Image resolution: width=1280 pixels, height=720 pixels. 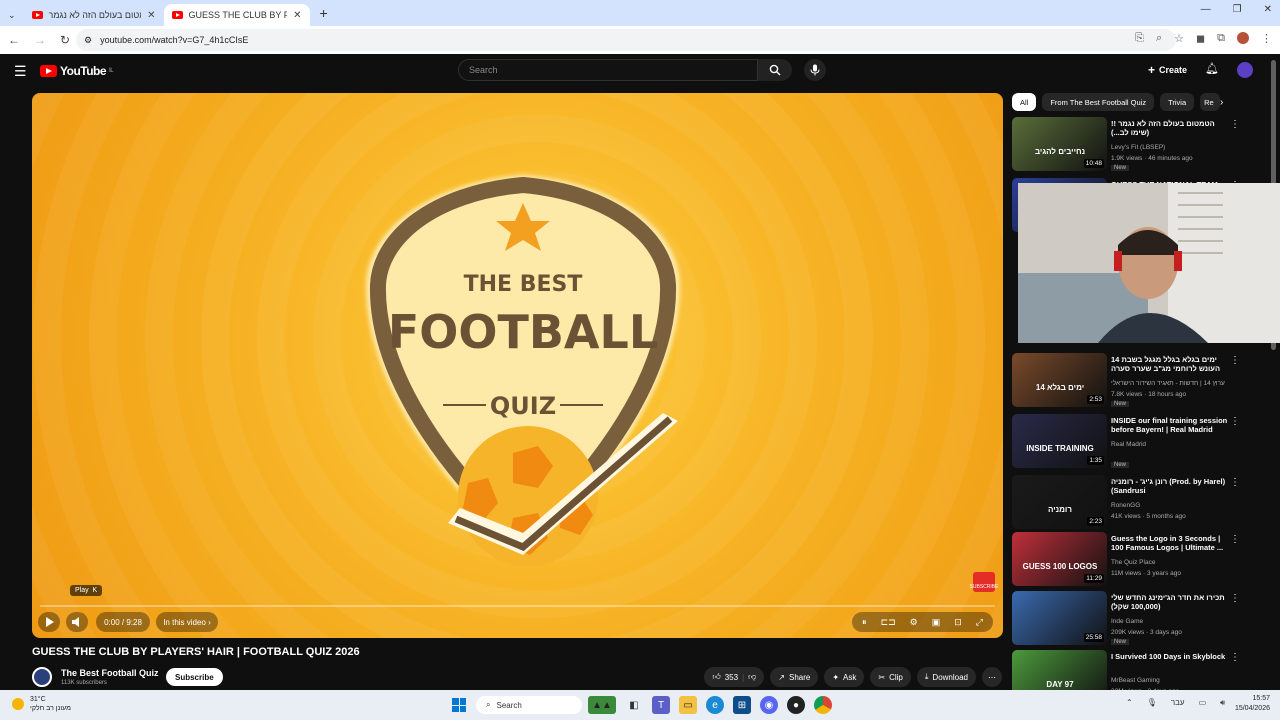 I want to click on back-icon: ←, so click(x=14, y=40).